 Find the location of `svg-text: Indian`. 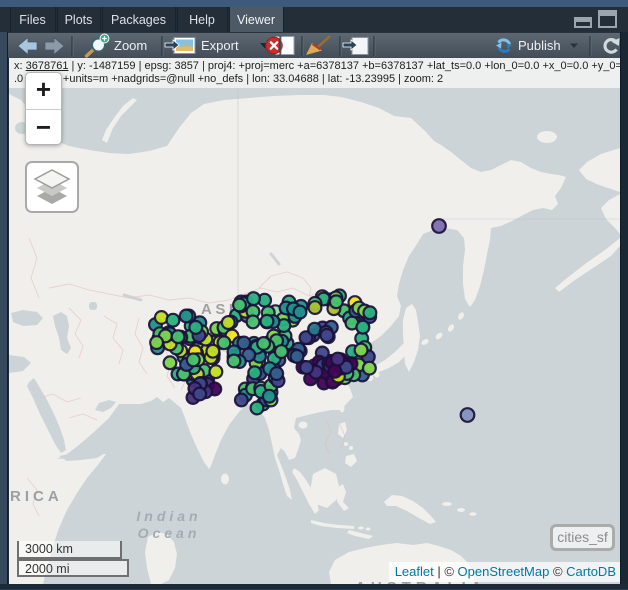

svg-text: Indian is located at coordinates (168, 516).